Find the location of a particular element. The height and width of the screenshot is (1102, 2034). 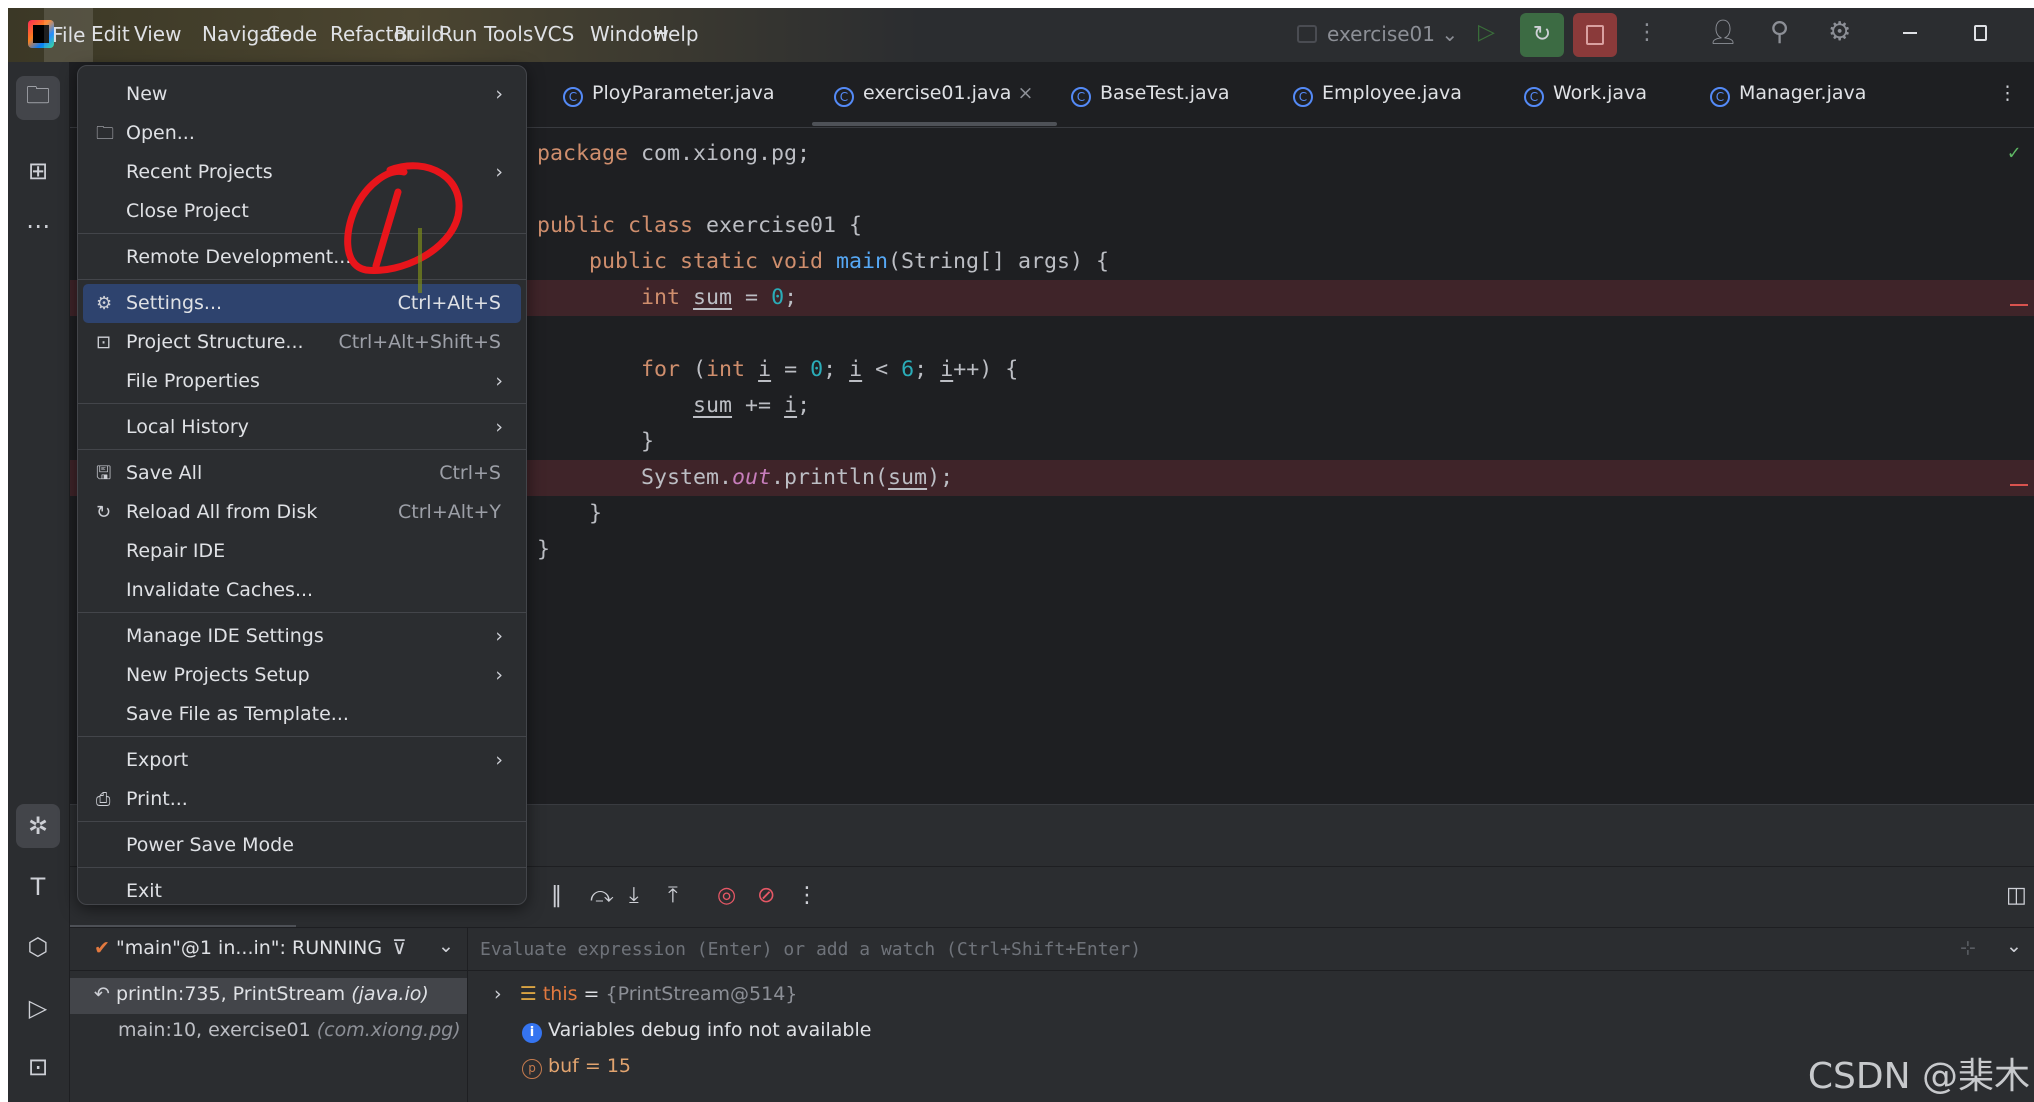

variable-buf: p buf = 15 is located at coordinates (576, 1067).